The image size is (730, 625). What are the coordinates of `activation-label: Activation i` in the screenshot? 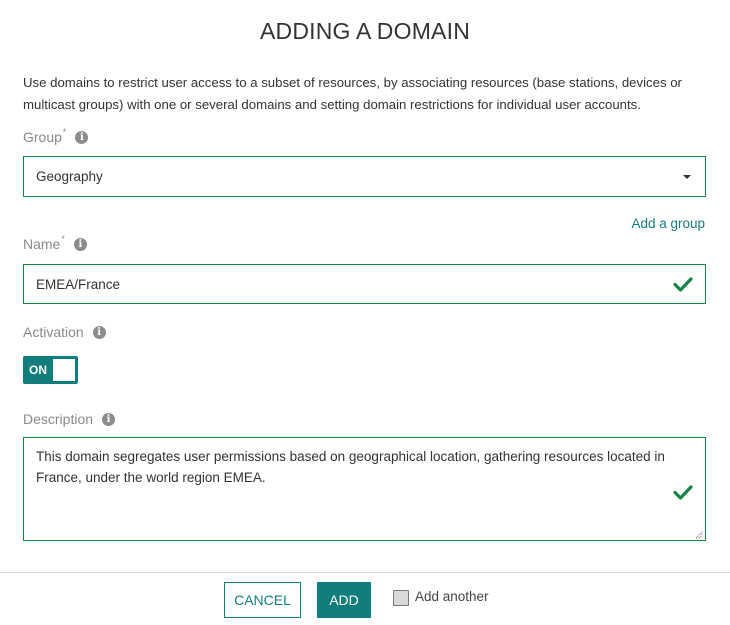 It's located at (64, 332).